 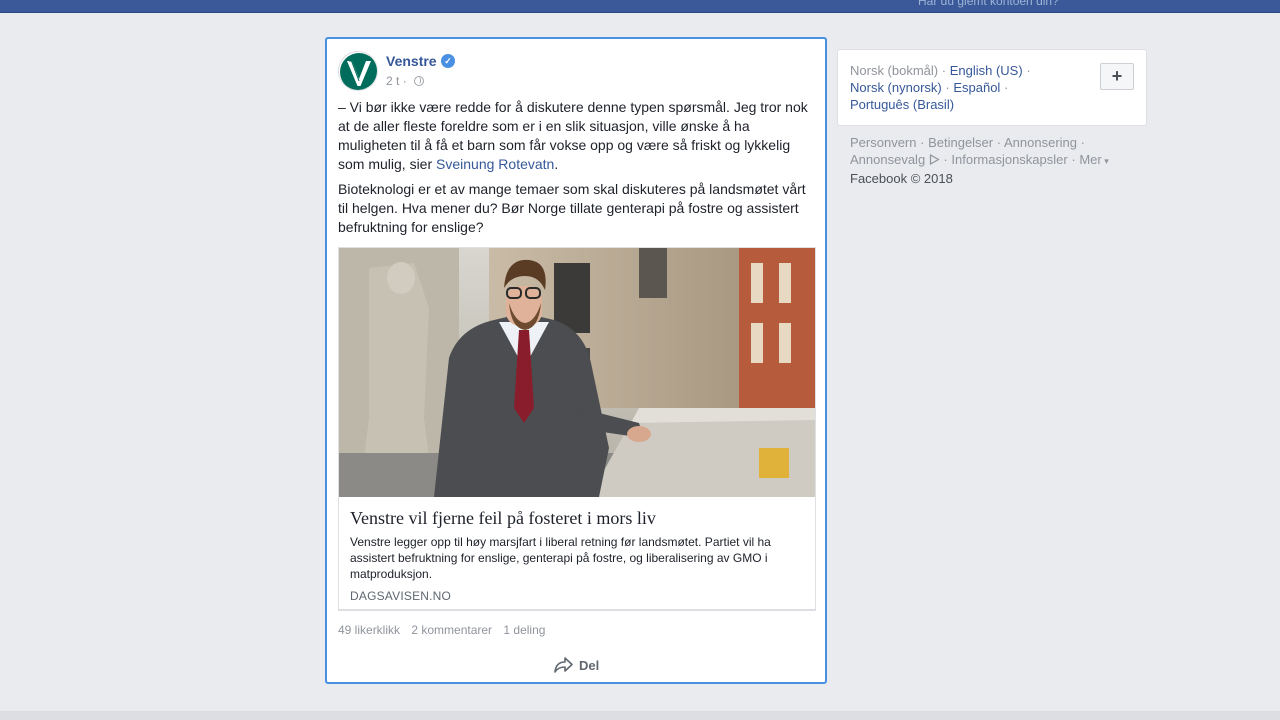 What do you see at coordinates (887, 159) in the screenshot?
I see `footer-link-ad-choices: Annonsevalg` at bounding box center [887, 159].